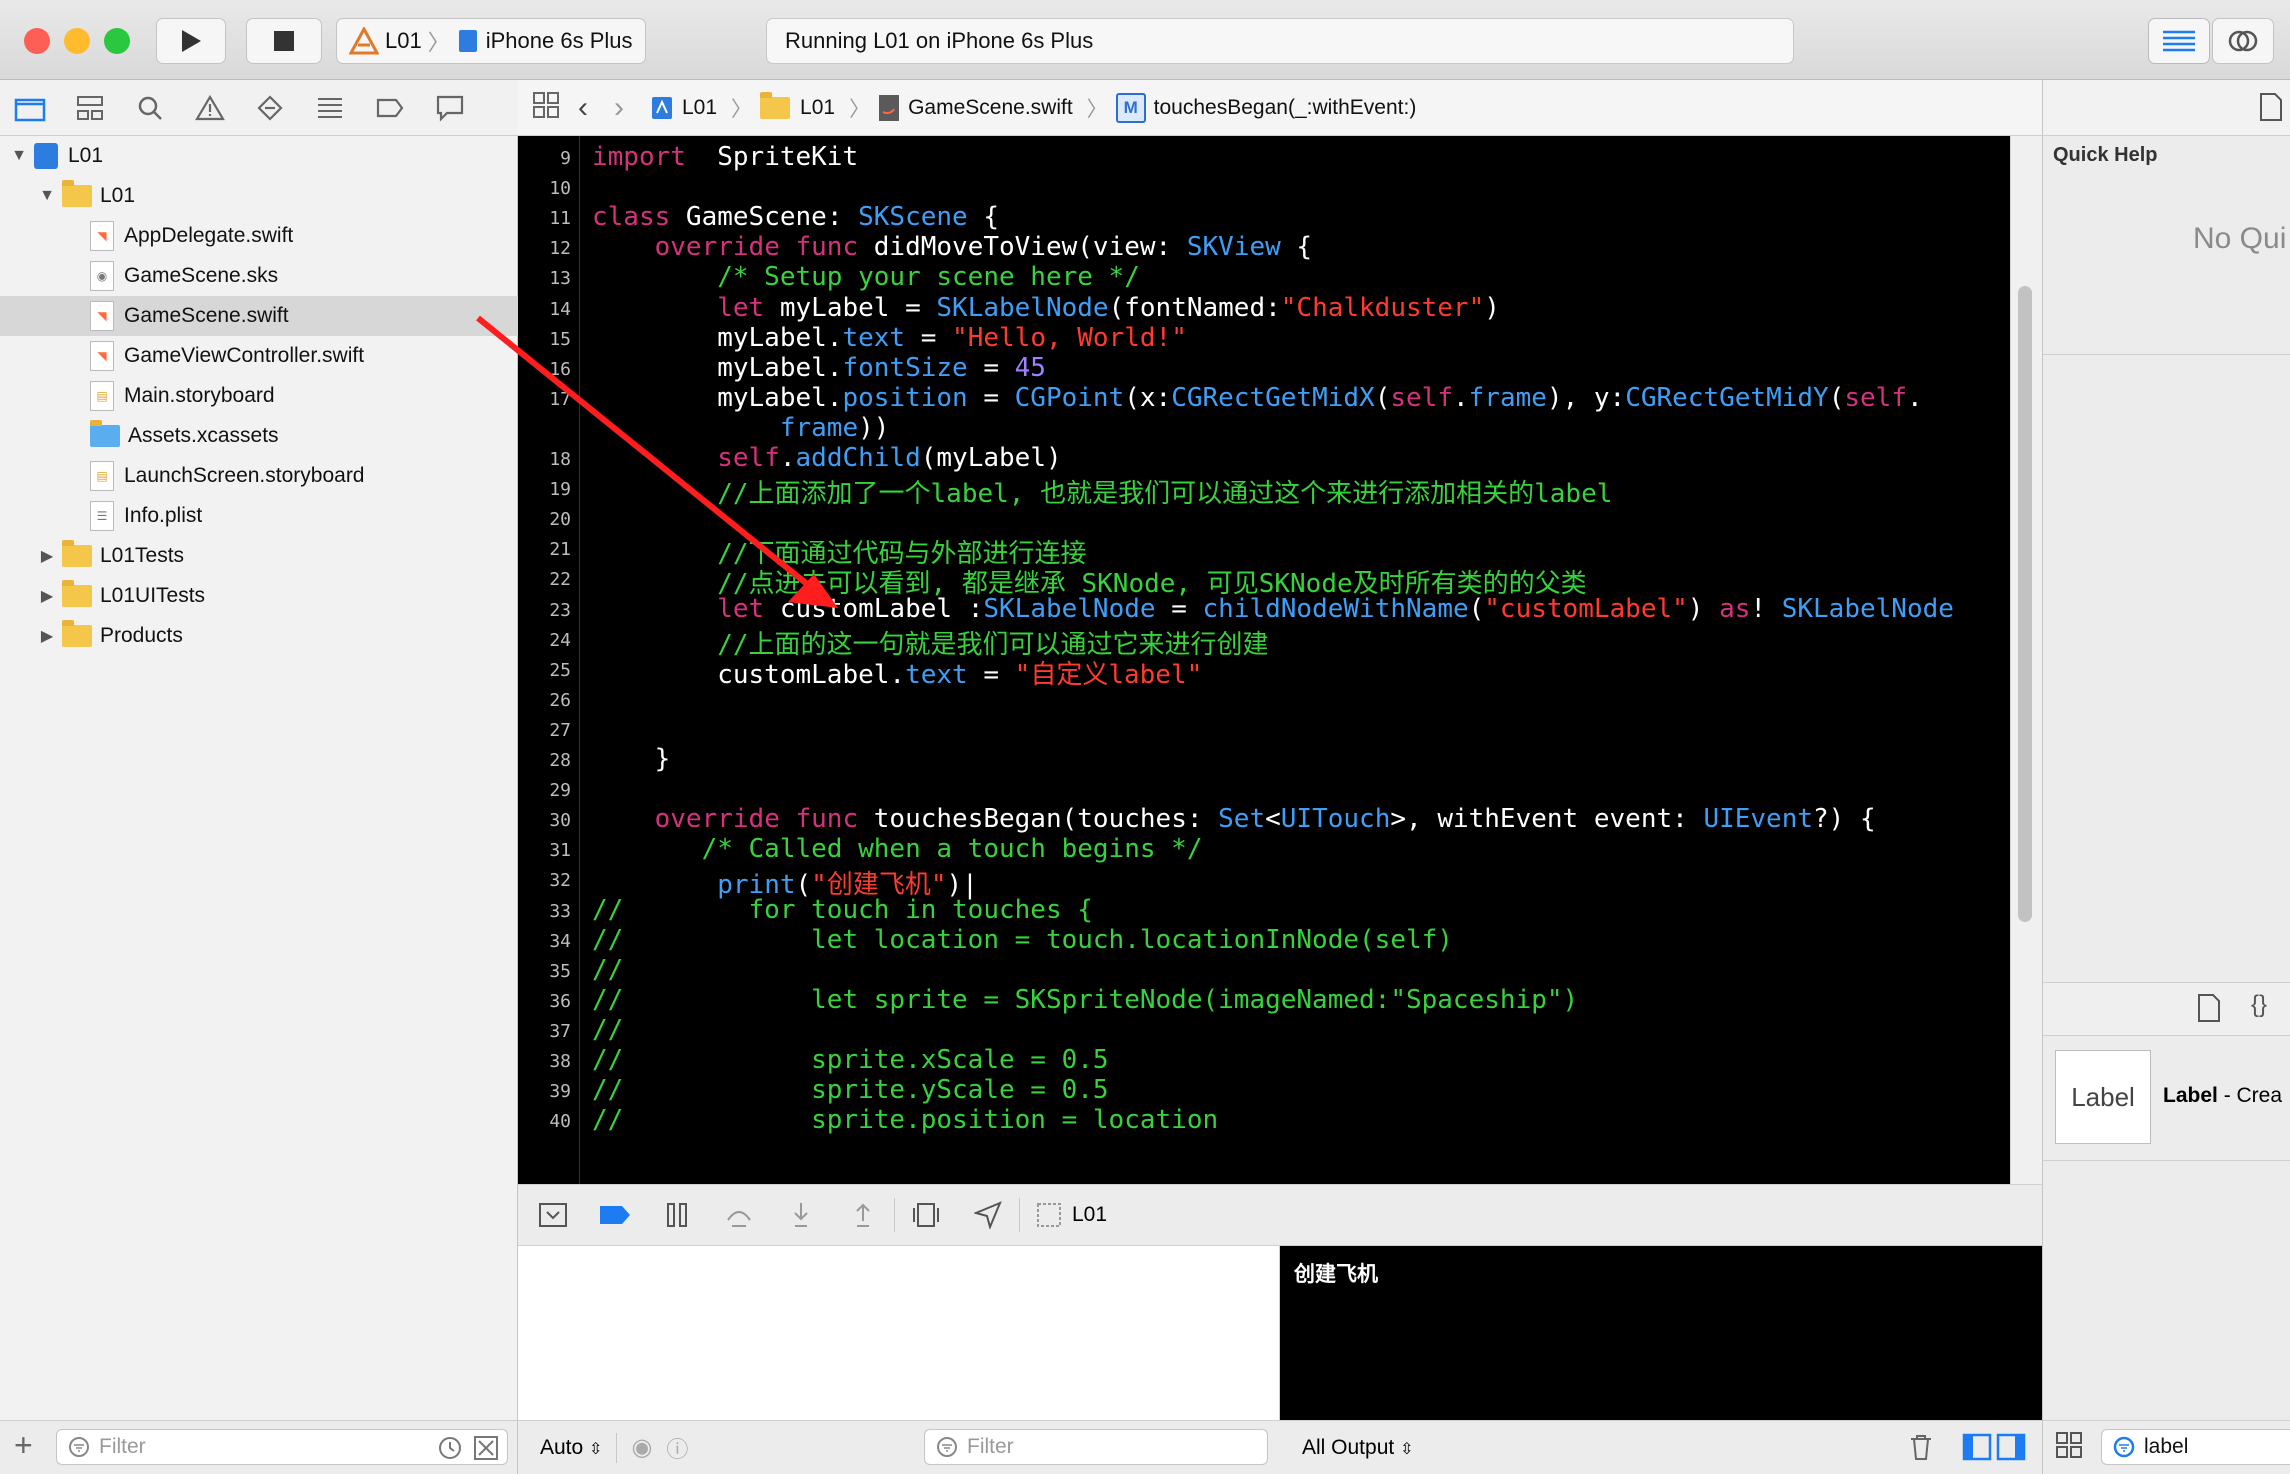 Image resolution: width=2290 pixels, height=1474 pixels. I want to click on add-icon: +, so click(23, 1445).